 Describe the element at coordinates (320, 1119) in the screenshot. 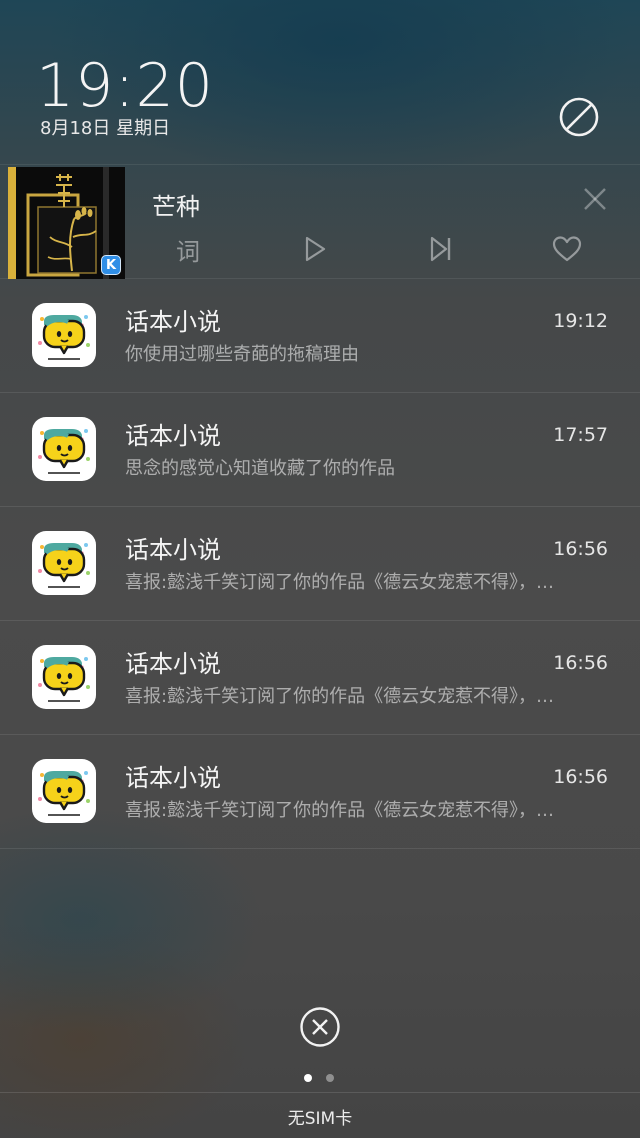

I see `sim-status: 无SIM卡` at that location.